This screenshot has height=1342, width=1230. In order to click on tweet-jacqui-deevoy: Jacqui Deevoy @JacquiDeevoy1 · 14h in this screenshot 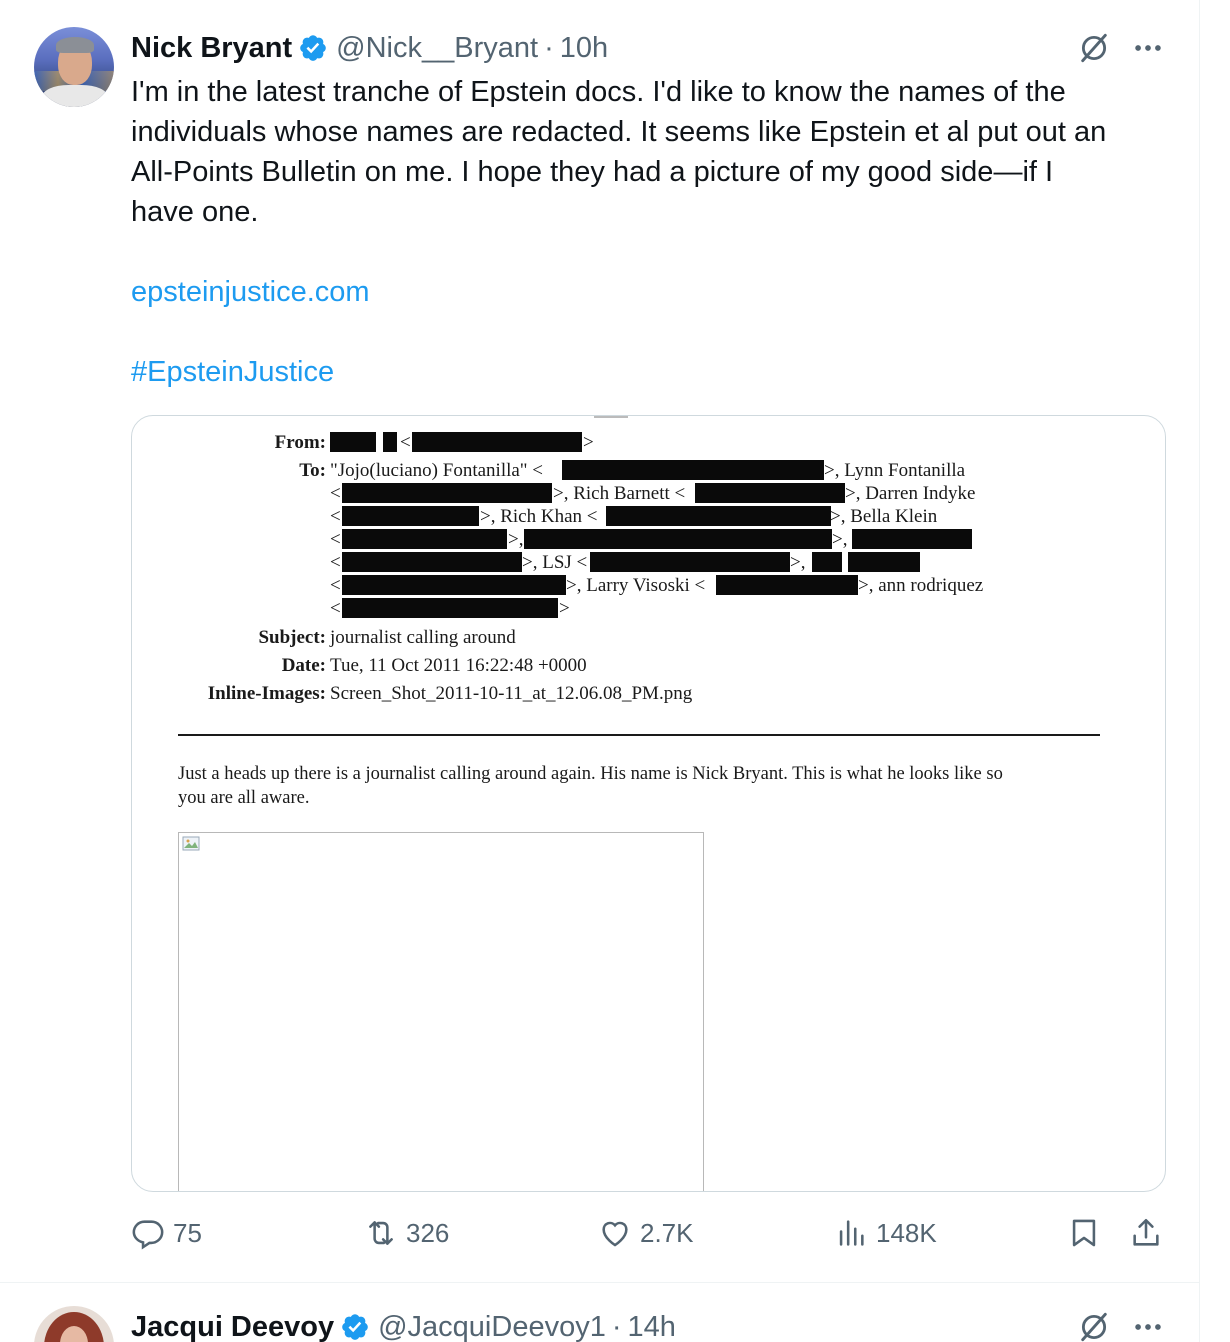, I will do `click(600, 1312)`.